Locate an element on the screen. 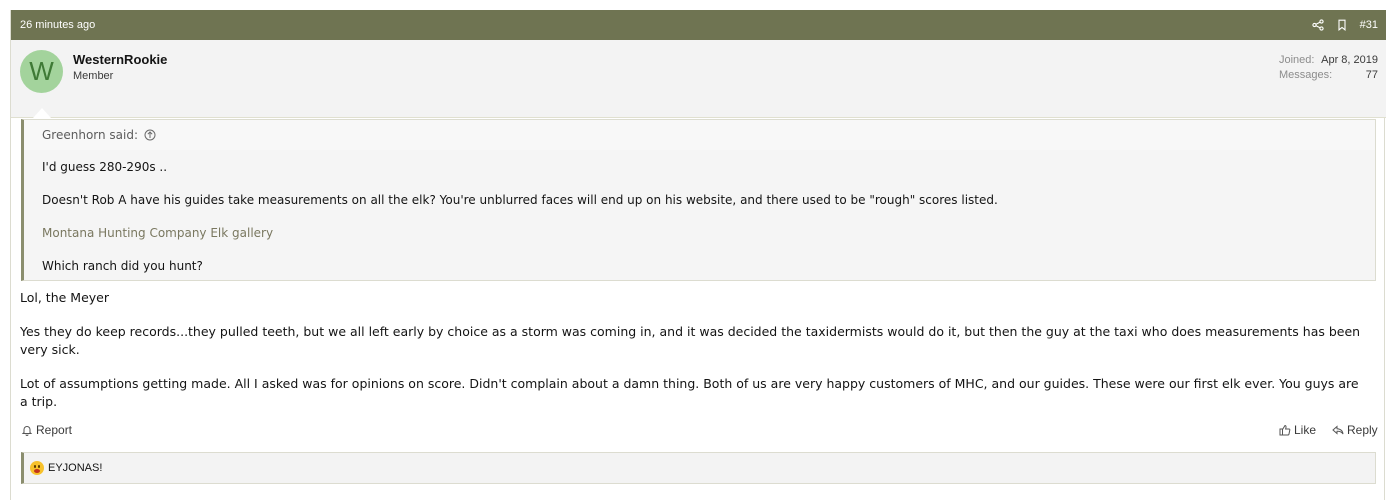 The image size is (1395, 500). joined-value: Apr 8, 2019 is located at coordinates (1349, 60).